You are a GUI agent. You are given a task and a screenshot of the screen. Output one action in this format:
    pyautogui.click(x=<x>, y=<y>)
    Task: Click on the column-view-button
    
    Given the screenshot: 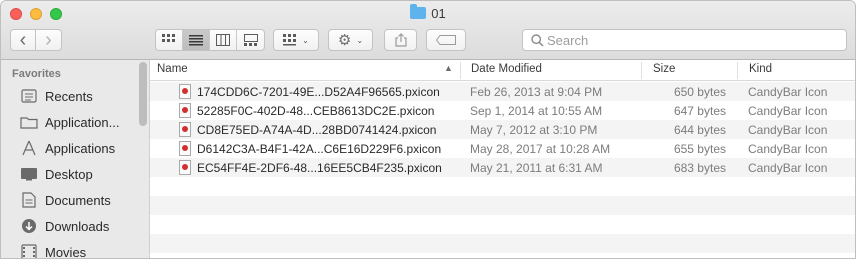 What is the action you would take?
    pyautogui.click(x=223, y=40)
    